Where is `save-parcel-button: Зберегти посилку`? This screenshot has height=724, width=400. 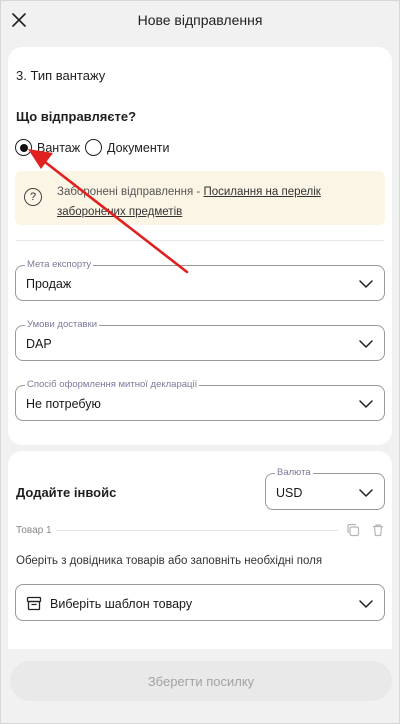
save-parcel-button: Зберегти посилку is located at coordinates (201, 681).